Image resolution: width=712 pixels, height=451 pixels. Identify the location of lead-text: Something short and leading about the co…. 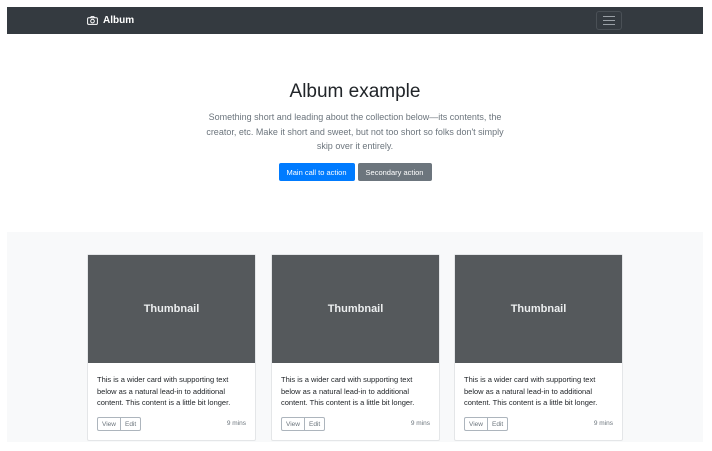
(355, 131).